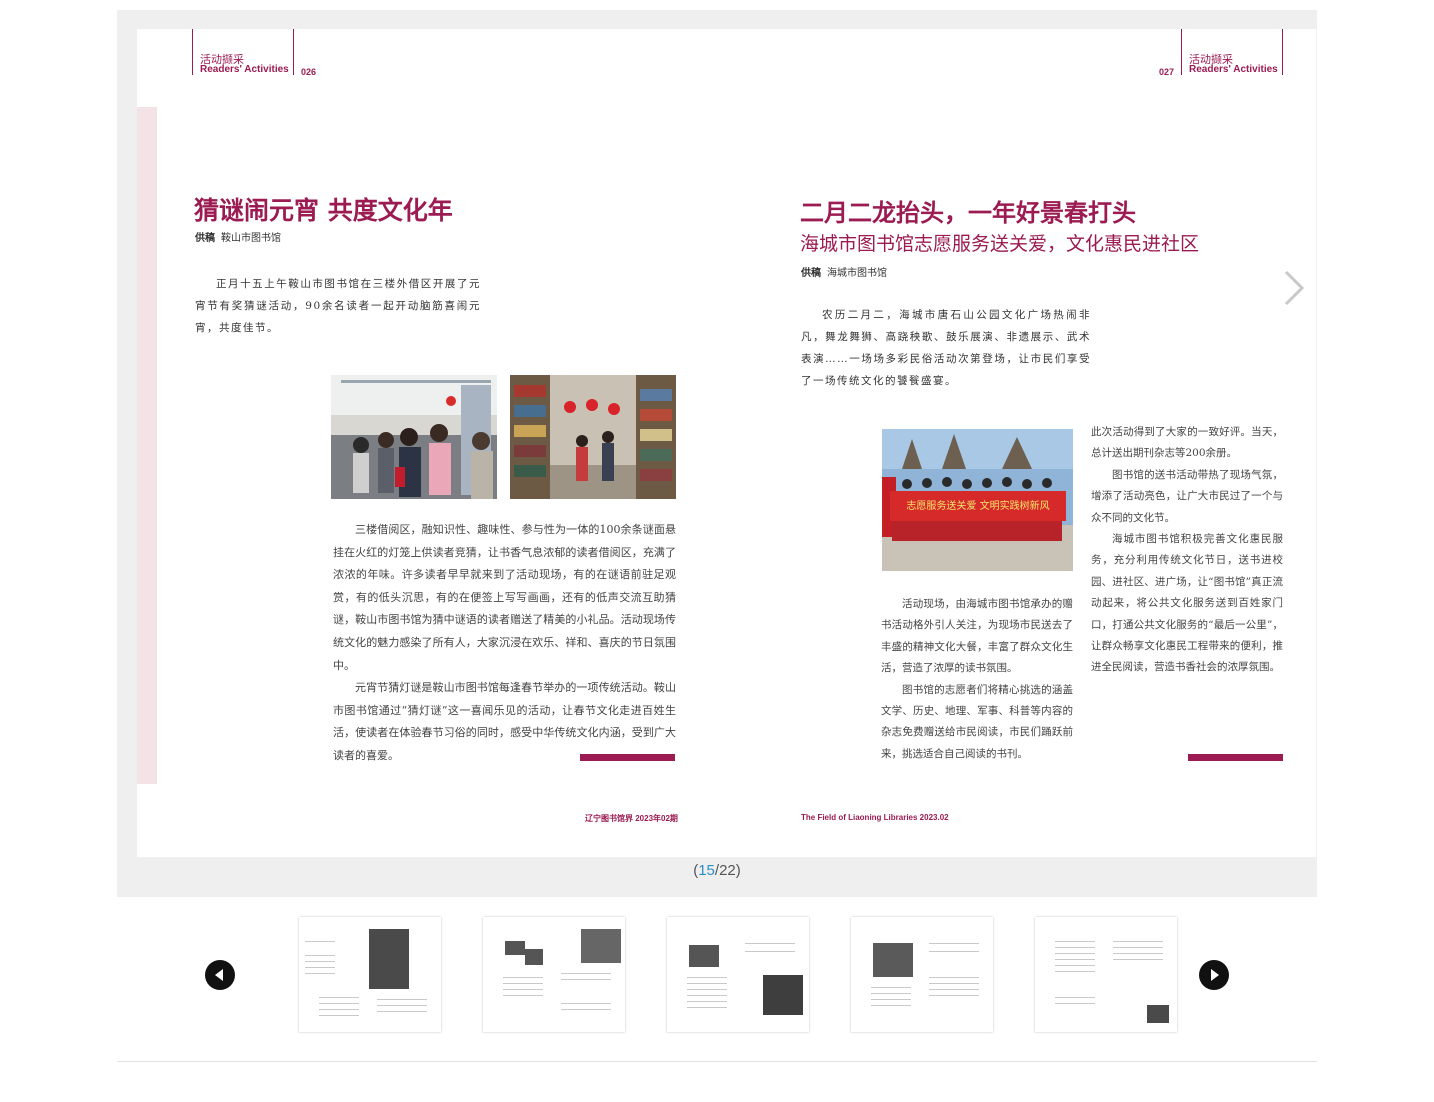 Image resolution: width=1434 pixels, height=1102 pixels. Describe the element at coordinates (251, 238) in the screenshot. I see `byline-source: 鞍山市图书馆` at that location.